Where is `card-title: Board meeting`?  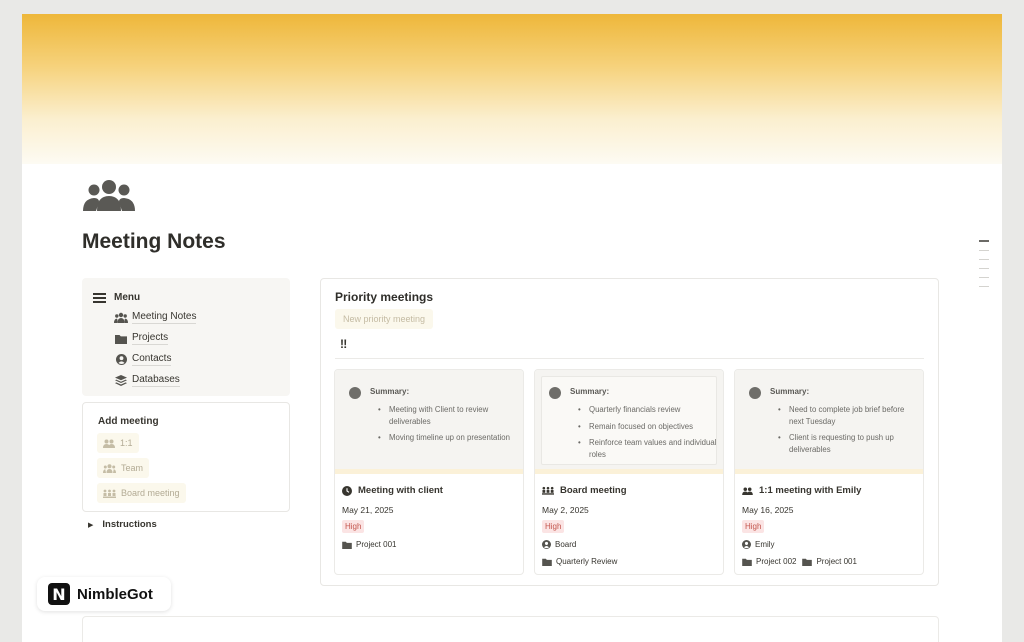
card-title: Board meeting is located at coordinates (584, 490).